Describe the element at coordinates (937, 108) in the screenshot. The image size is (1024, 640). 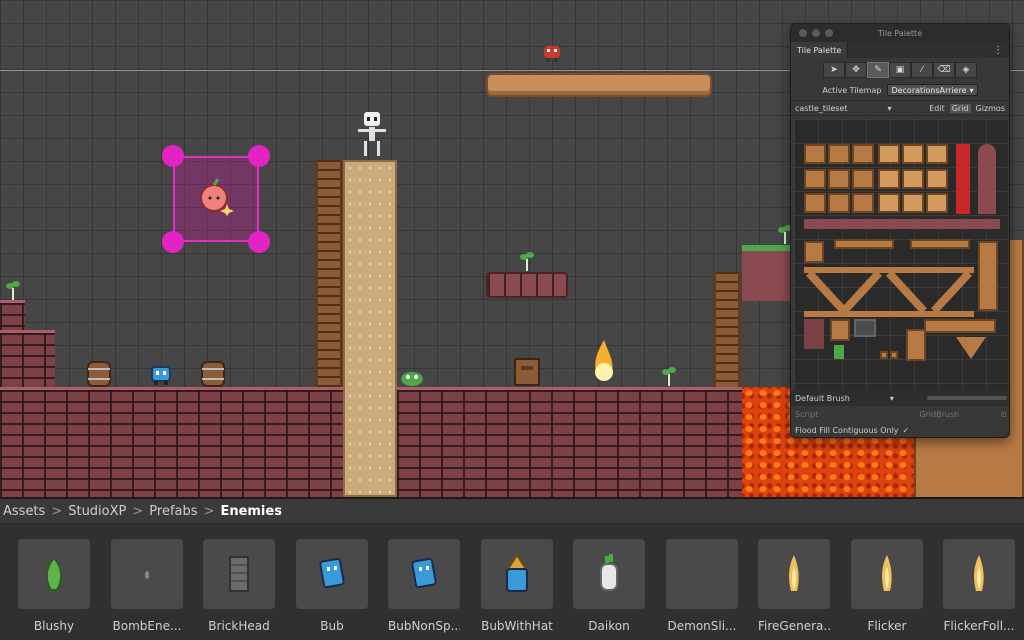
I see `edit-button: Edit` at that location.